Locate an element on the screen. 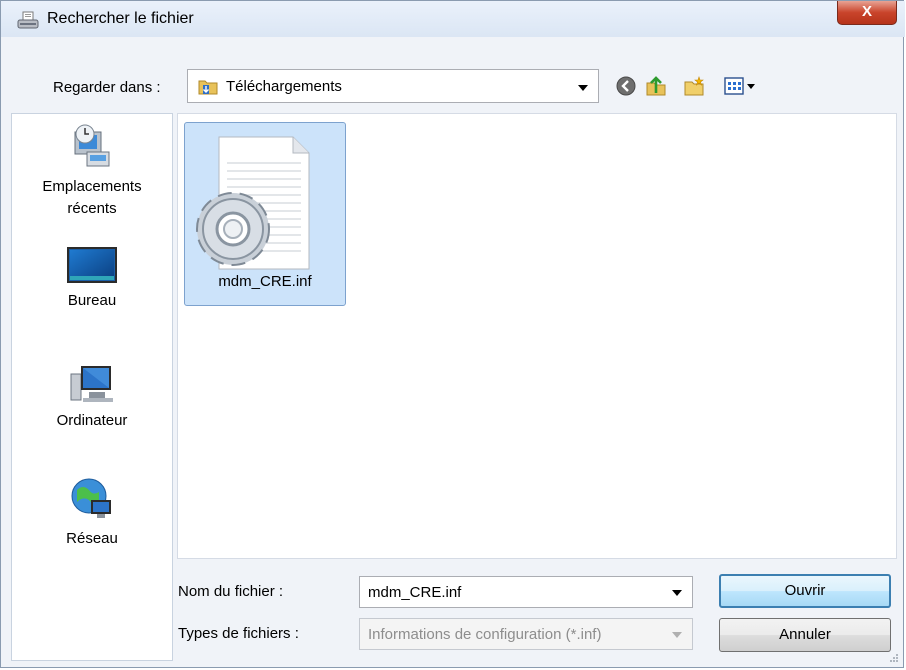  place-desktop: Bureau is located at coordinates (92, 279).